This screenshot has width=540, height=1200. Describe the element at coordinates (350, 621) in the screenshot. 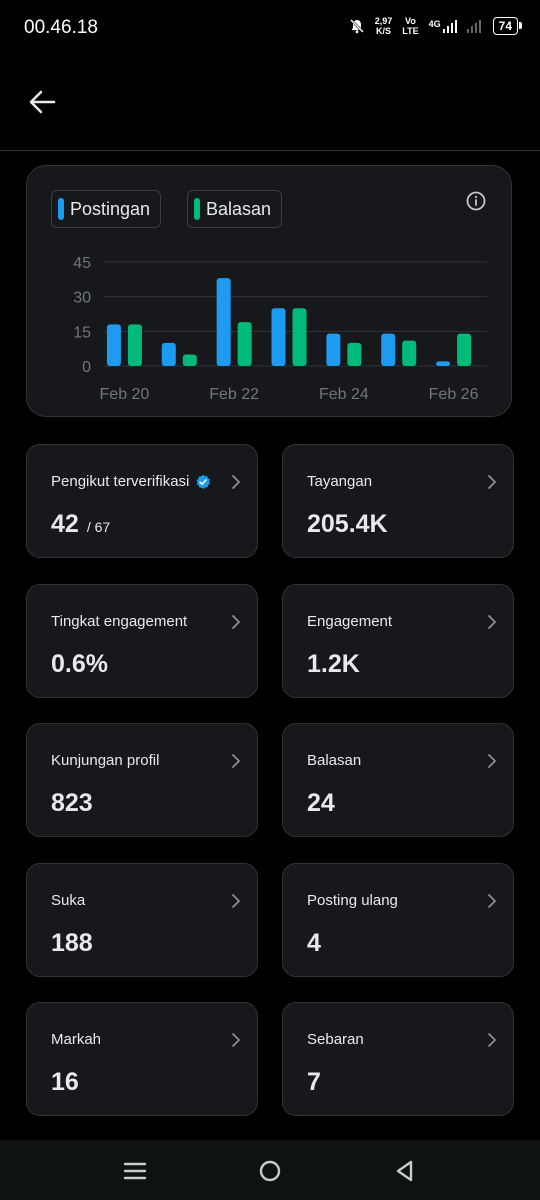

I see `stat-label: Engagement` at that location.